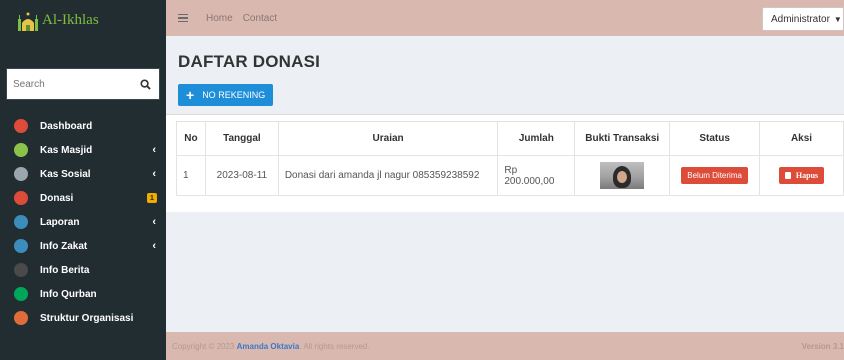 The image size is (844, 360). I want to click on sidebar-item-label: Info Berita, so click(65, 270).